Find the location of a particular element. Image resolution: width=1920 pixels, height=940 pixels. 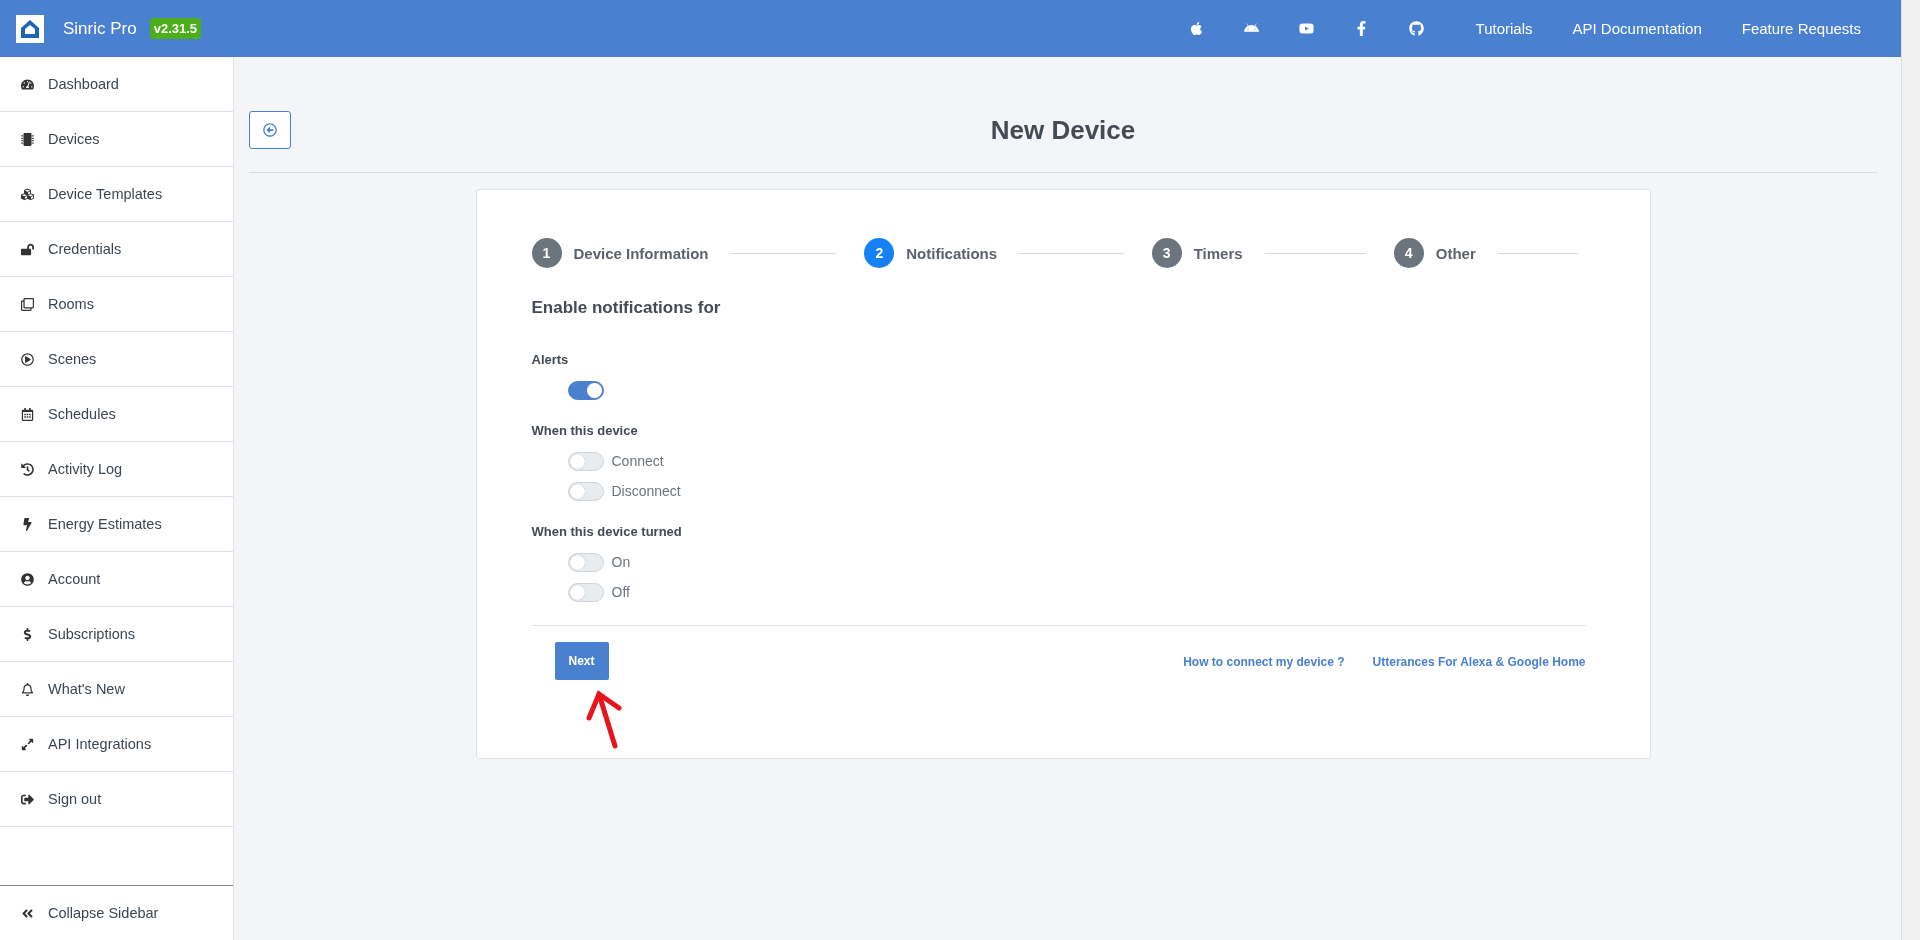

sidebar-item: Scenes is located at coordinates (116, 359).